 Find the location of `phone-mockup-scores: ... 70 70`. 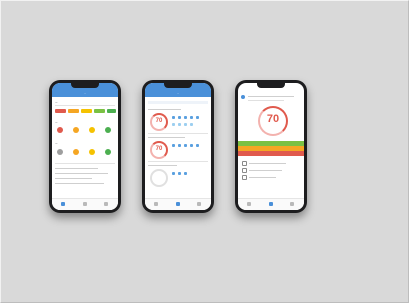

phone-mockup-scores: ... 70 70 is located at coordinates (178, 146).